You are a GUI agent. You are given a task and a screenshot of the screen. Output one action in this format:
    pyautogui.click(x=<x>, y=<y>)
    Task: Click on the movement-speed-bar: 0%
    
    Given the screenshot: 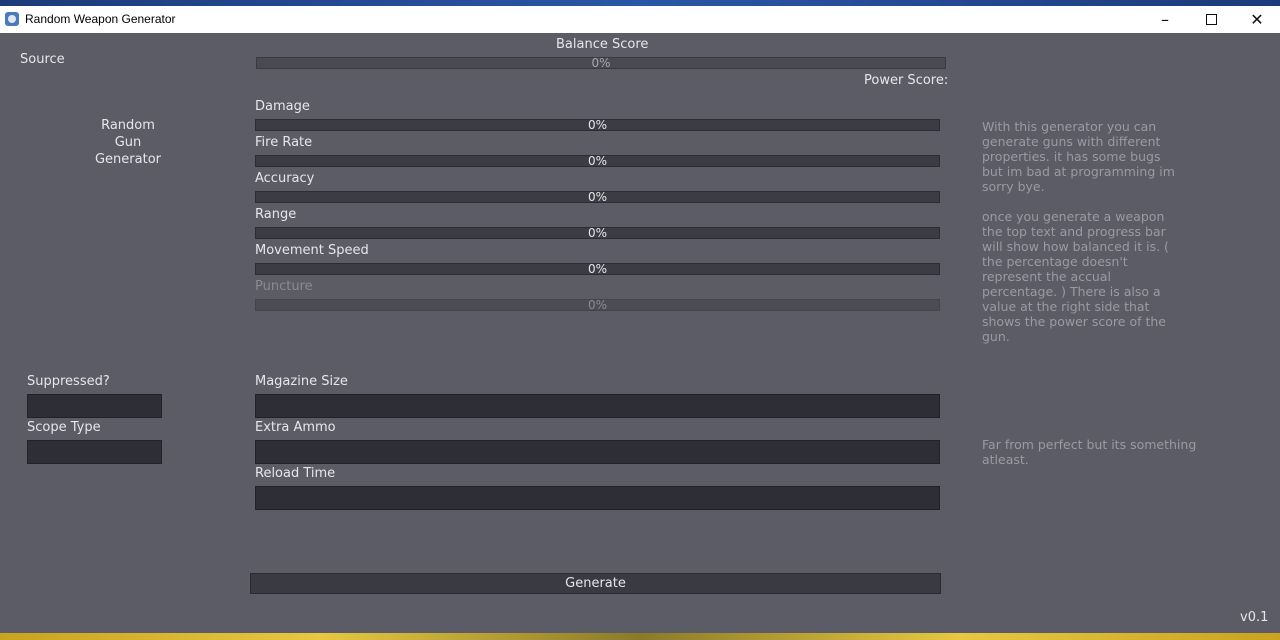 What is the action you would take?
    pyautogui.click(x=597, y=269)
    